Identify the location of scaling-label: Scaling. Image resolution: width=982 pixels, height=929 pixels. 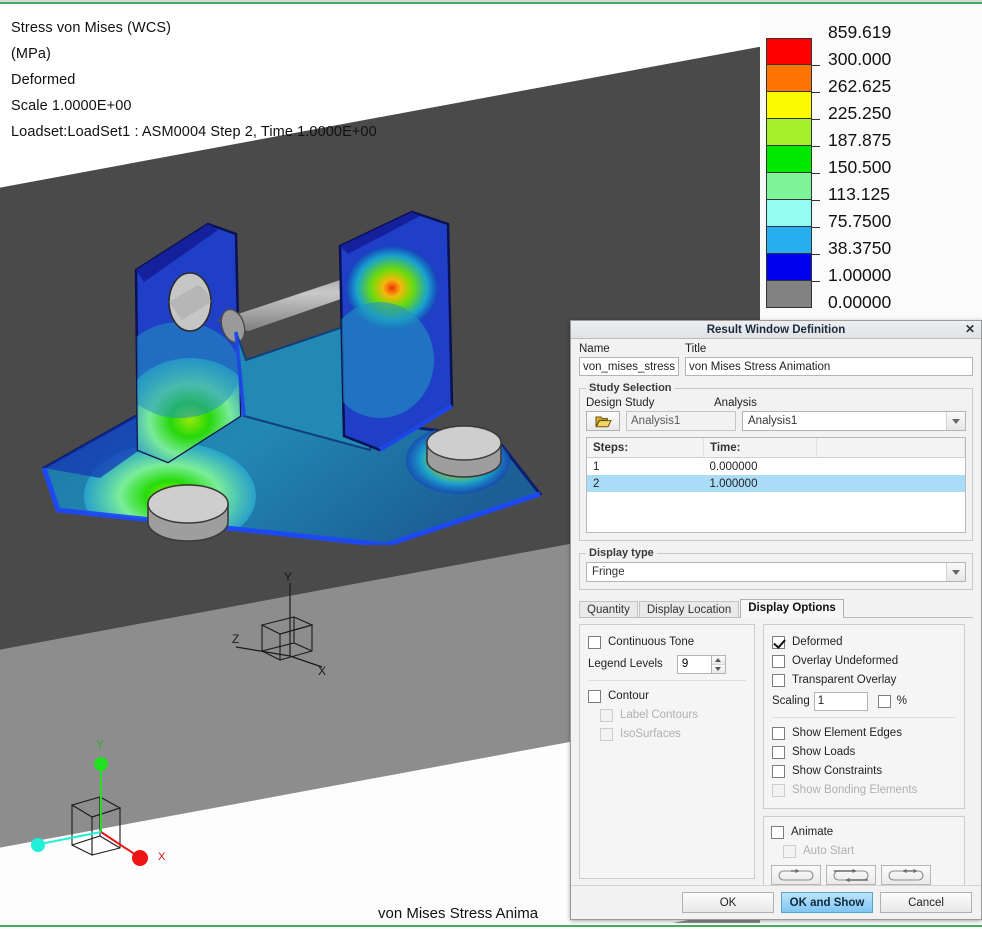
(791, 701).